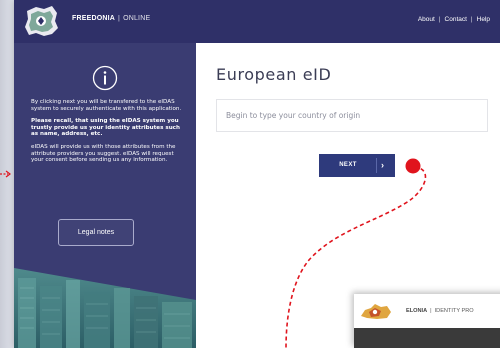  What do you see at coordinates (137, 18) in the screenshot?
I see `brand-suffix: ONLINE` at bounding box center [137, 18].